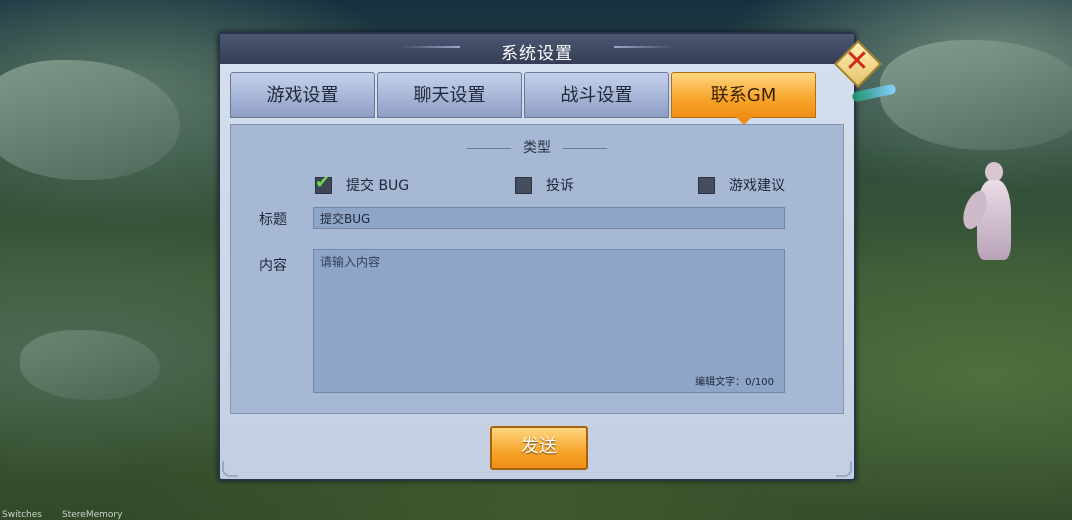 The image size is (1072, 520). I want to click on option-complaint-label: 投诉, so click(560, 186).